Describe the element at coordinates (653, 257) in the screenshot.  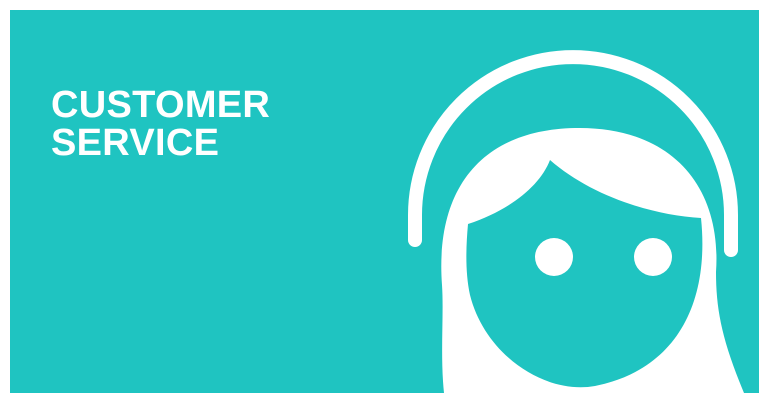
I see `right-eye-icon` at that location.